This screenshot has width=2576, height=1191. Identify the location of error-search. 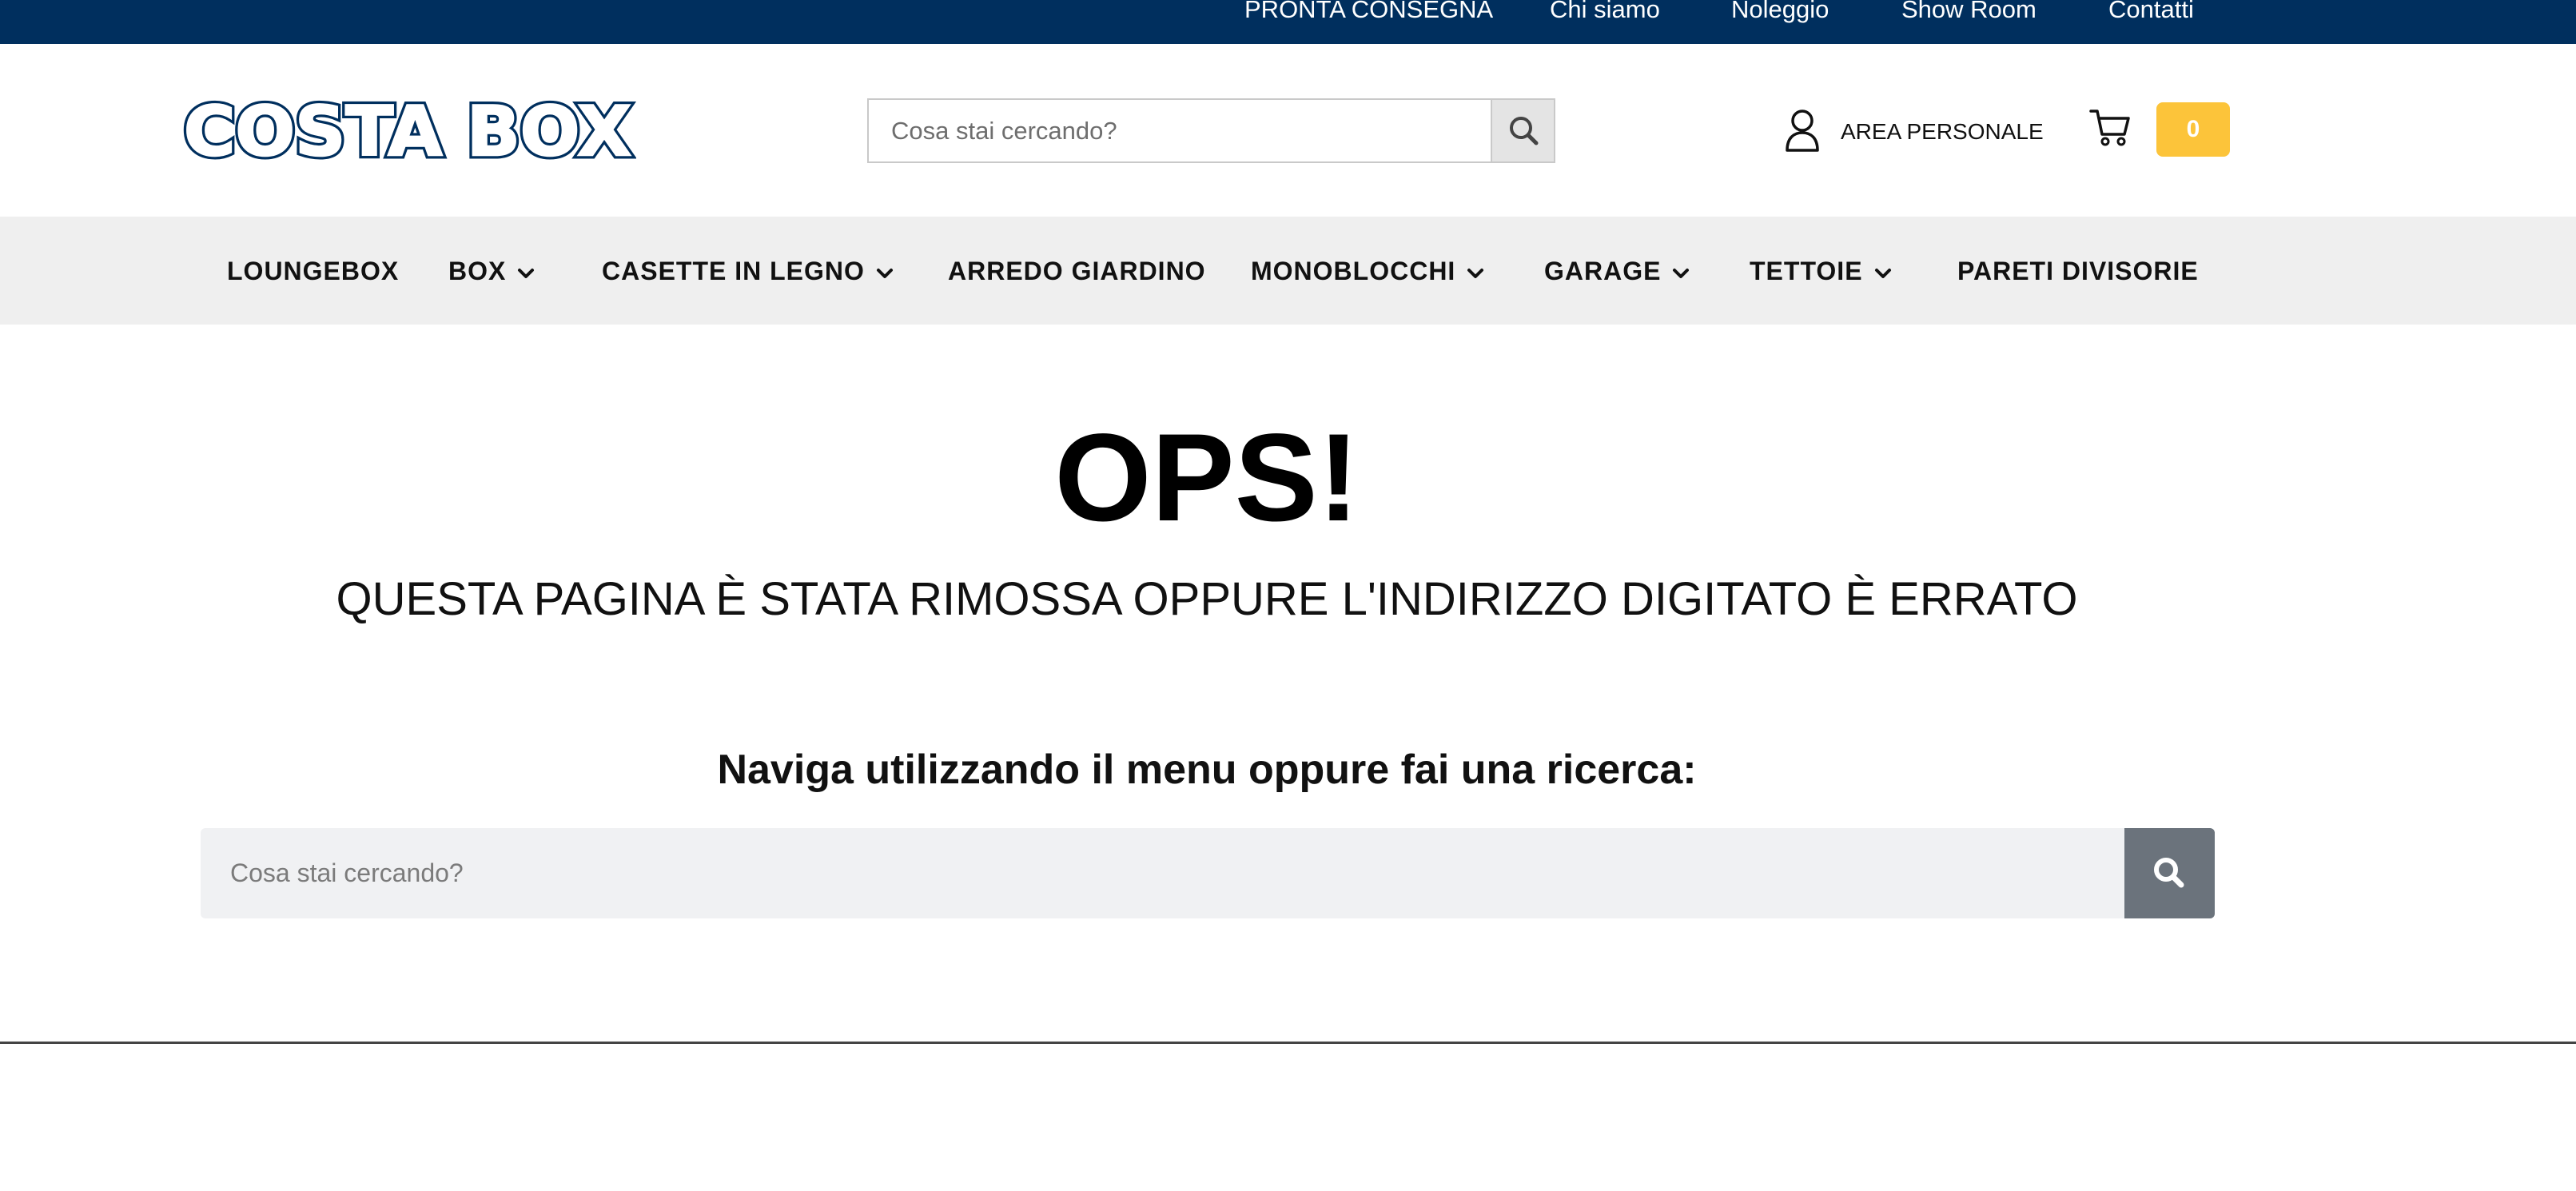
(1208, 873).